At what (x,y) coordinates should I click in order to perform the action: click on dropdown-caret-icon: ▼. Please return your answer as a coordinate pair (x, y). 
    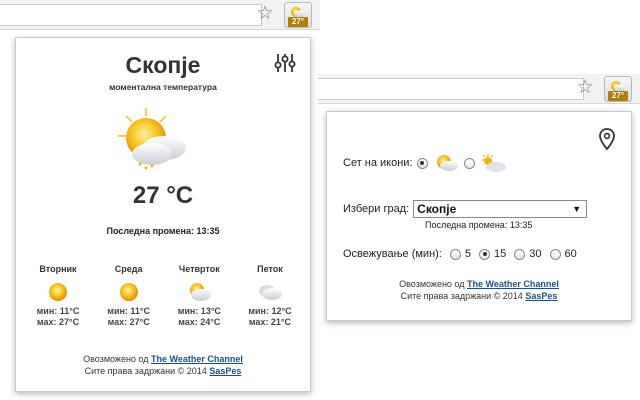
    Looking at the image, I should click on (577, 209).